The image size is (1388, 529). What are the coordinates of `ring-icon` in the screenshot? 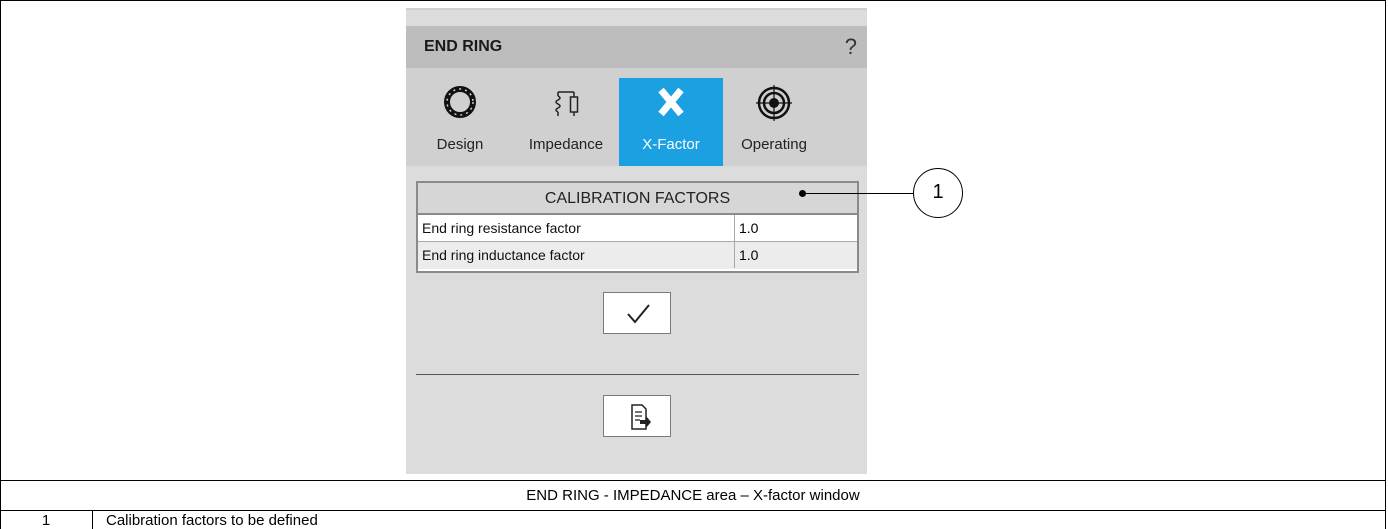 It's located at (460, 104).